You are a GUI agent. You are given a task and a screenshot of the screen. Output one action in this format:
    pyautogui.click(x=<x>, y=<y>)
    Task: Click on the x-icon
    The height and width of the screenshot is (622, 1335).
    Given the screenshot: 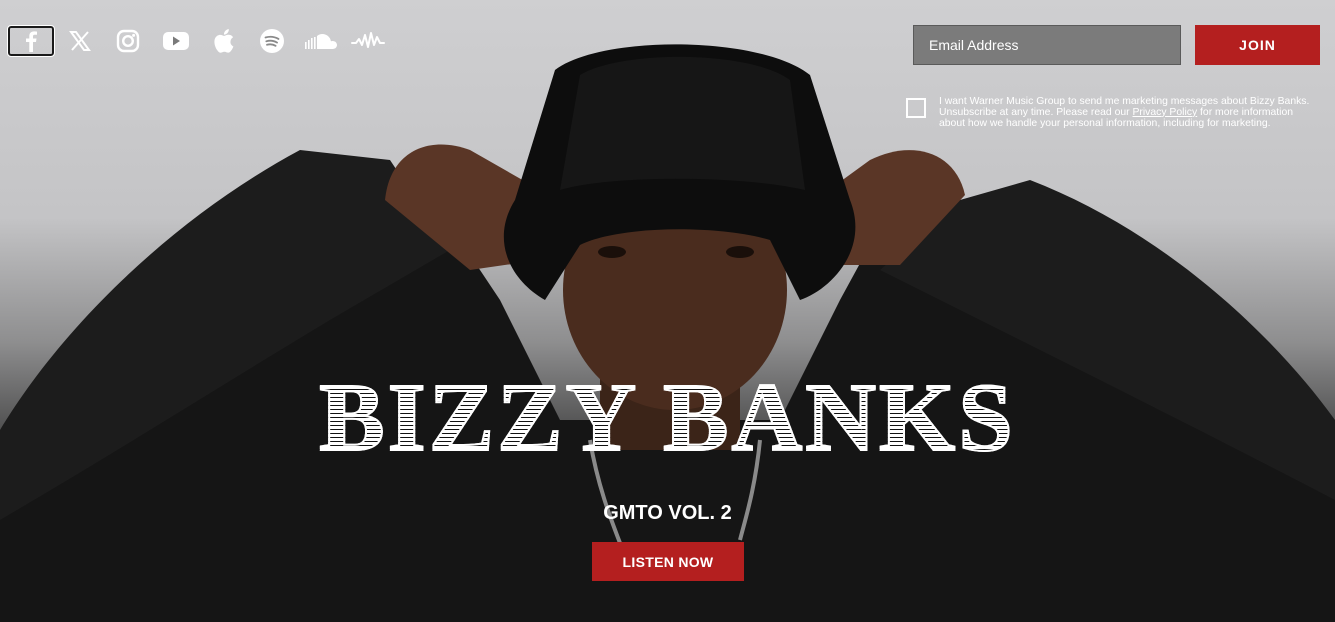 What is the action you would take?
    pyautogui.click(x=80, y=41)
    